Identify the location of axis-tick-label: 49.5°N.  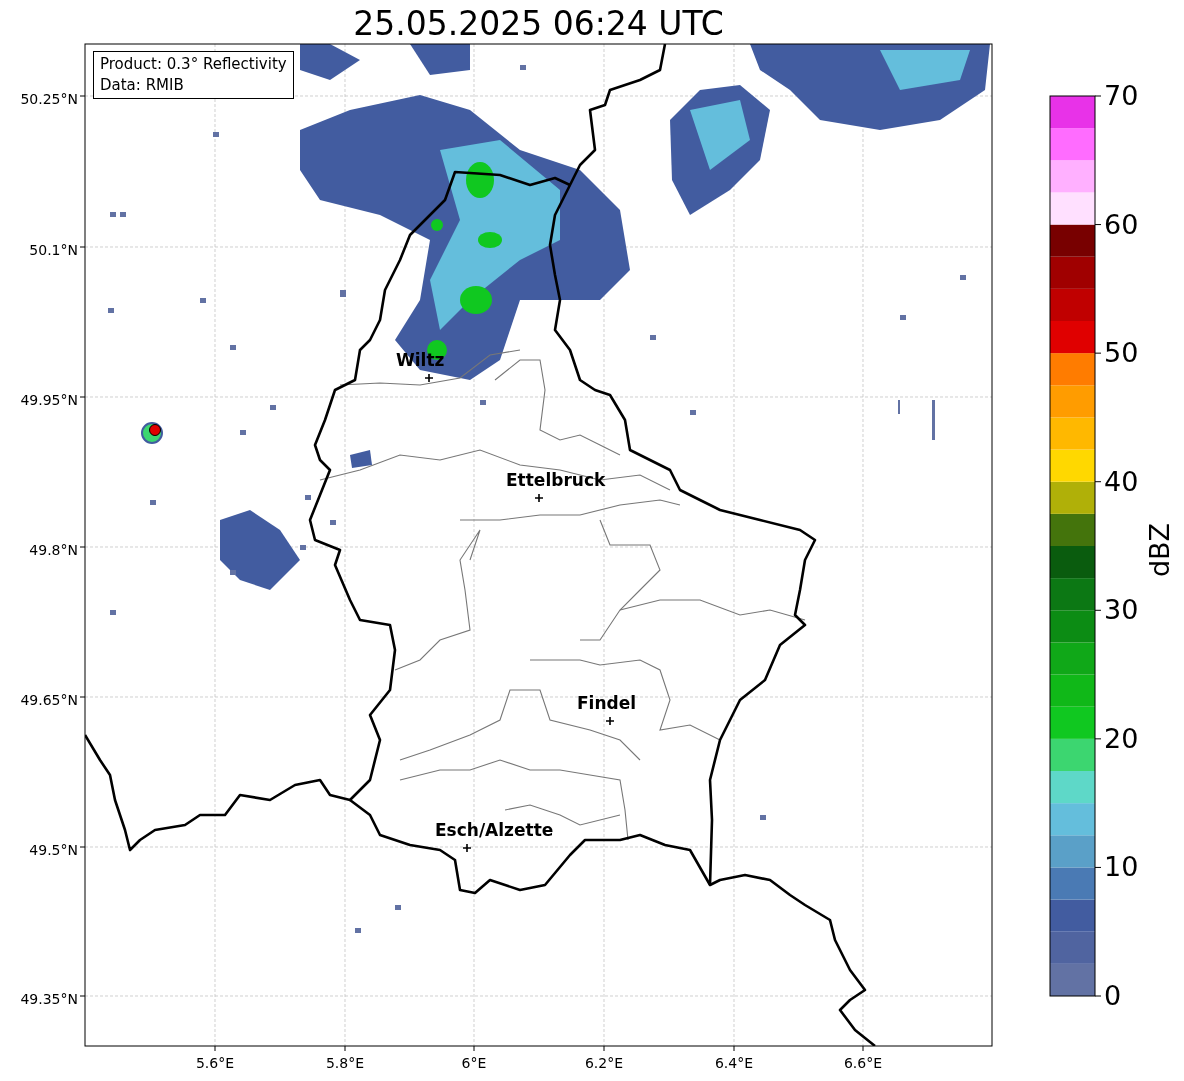
(53, 850).